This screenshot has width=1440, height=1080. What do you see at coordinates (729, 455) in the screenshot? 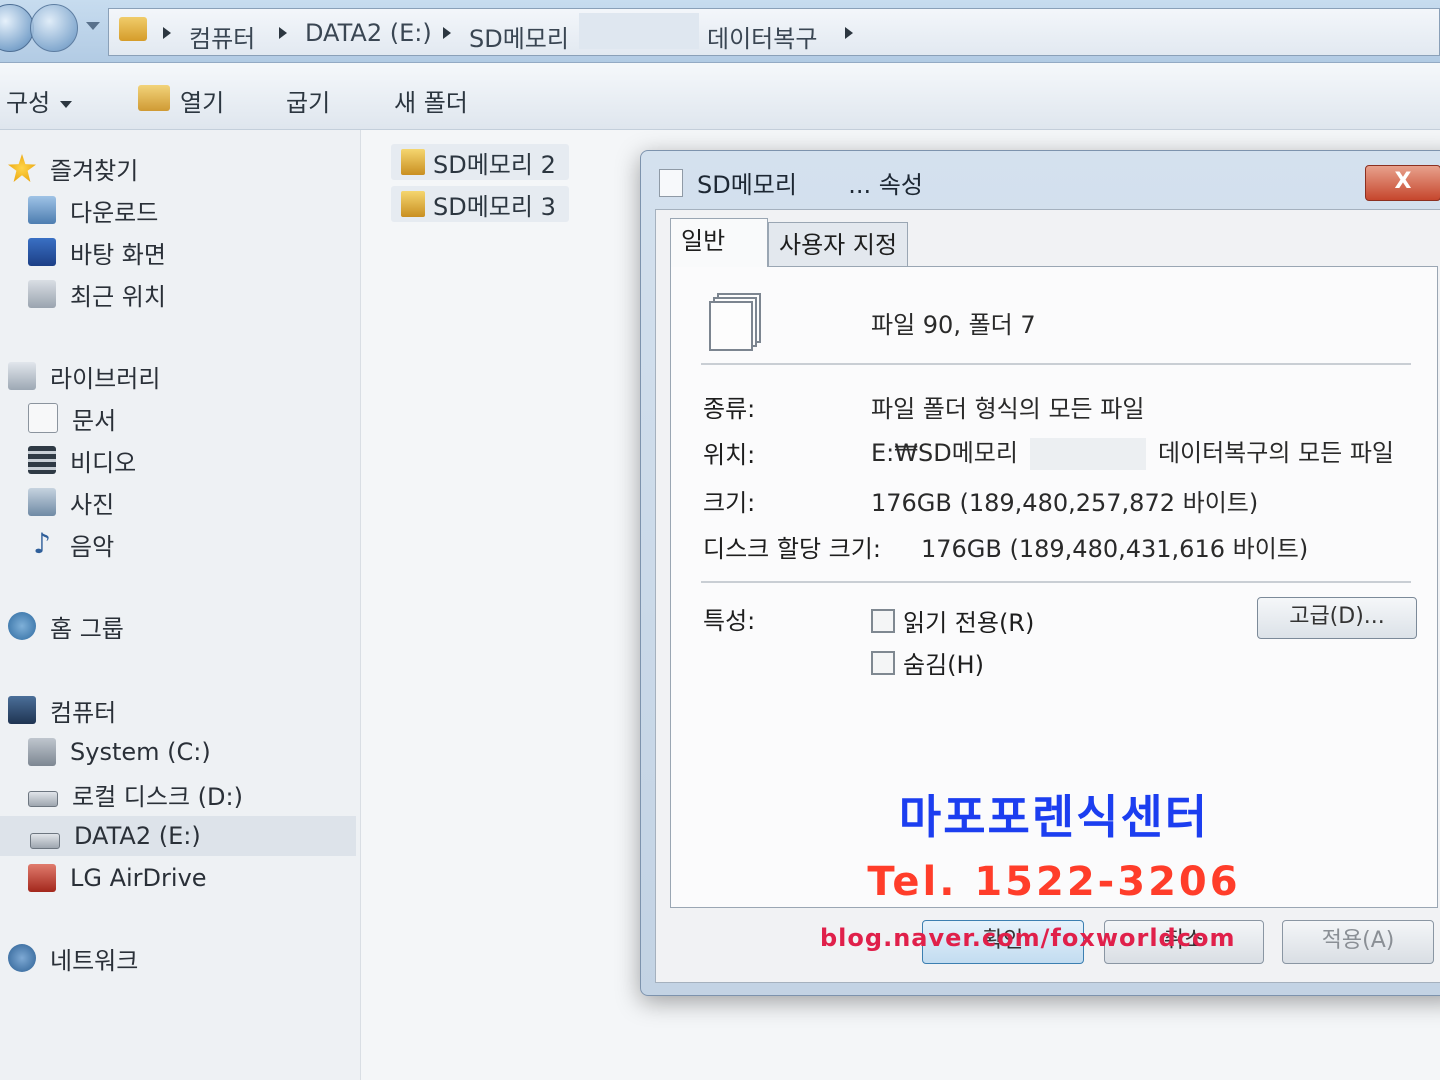
I see `location-label: 위치:` at bounding box center [729, 455].